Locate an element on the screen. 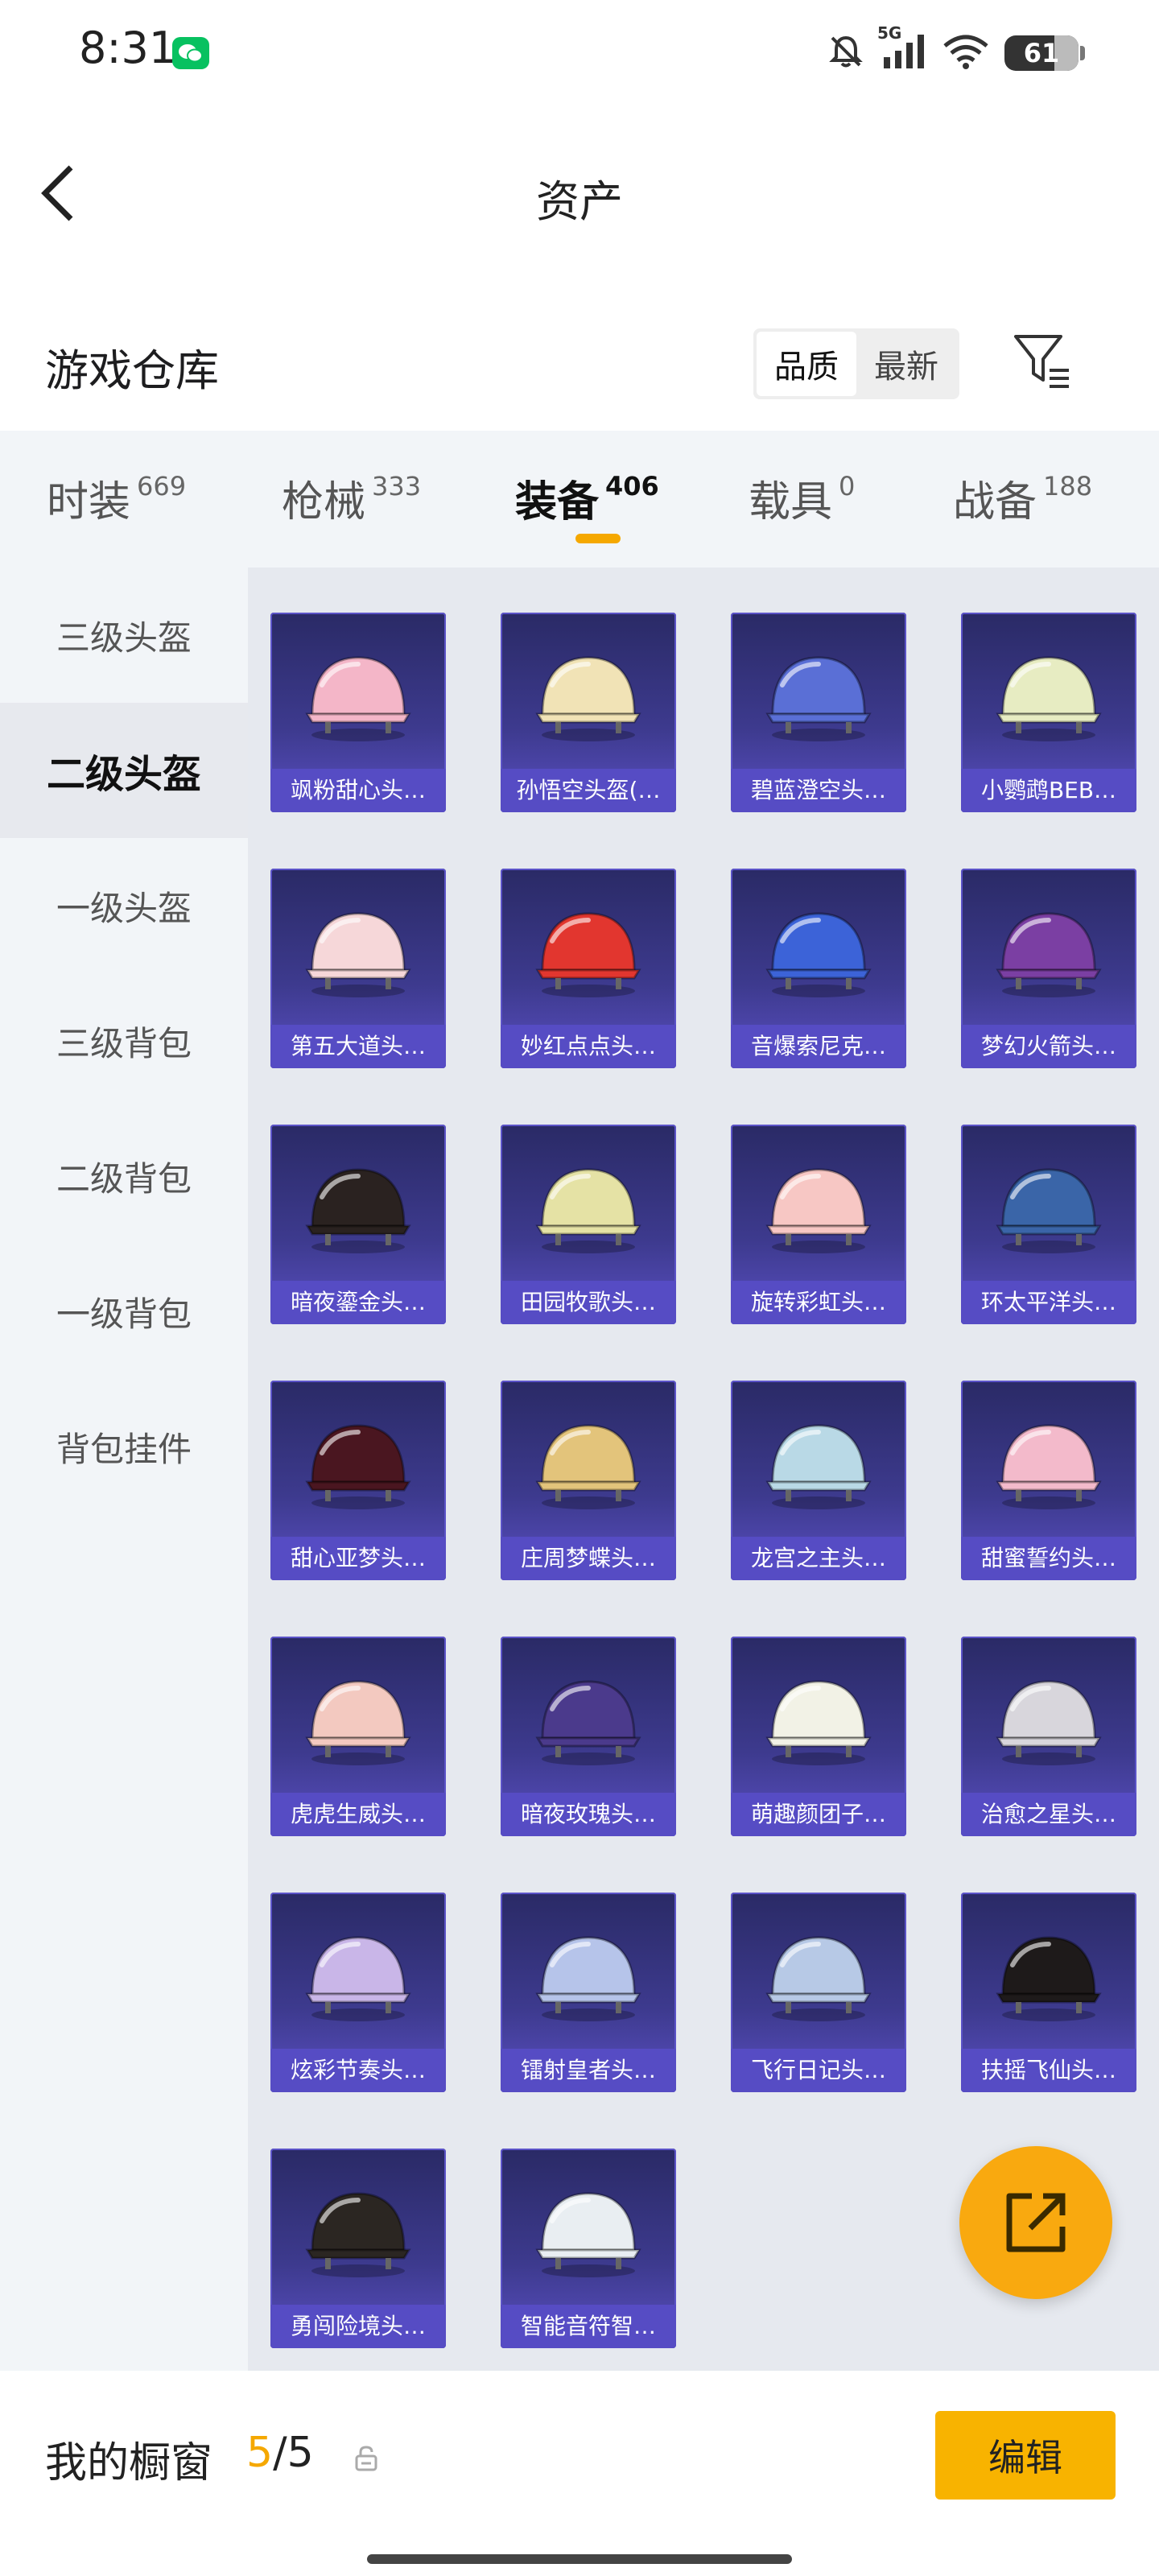 Image resolution: width=1159 pixels, height=2576 pixels. tab-fashion: 时装 669 is located at coordinates (116, 498).